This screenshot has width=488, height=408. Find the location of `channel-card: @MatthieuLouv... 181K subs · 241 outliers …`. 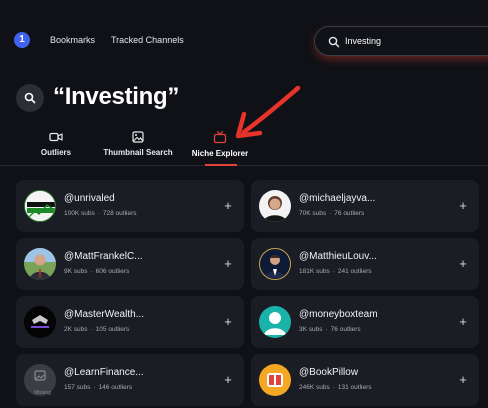

channel-card: @MatthieuLouv... 181K subs · 241 outliers … is located at coordinates (365, 264).